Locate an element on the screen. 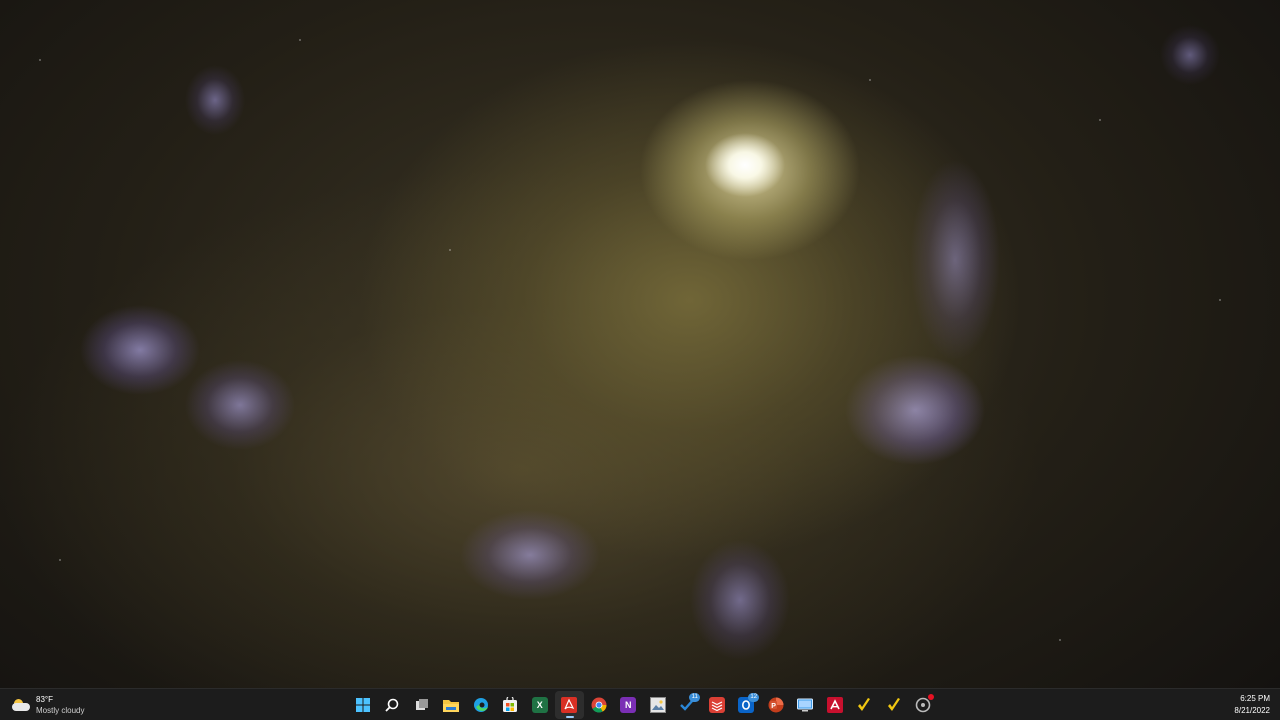  todoist-button is located at coordinates (717, 705).